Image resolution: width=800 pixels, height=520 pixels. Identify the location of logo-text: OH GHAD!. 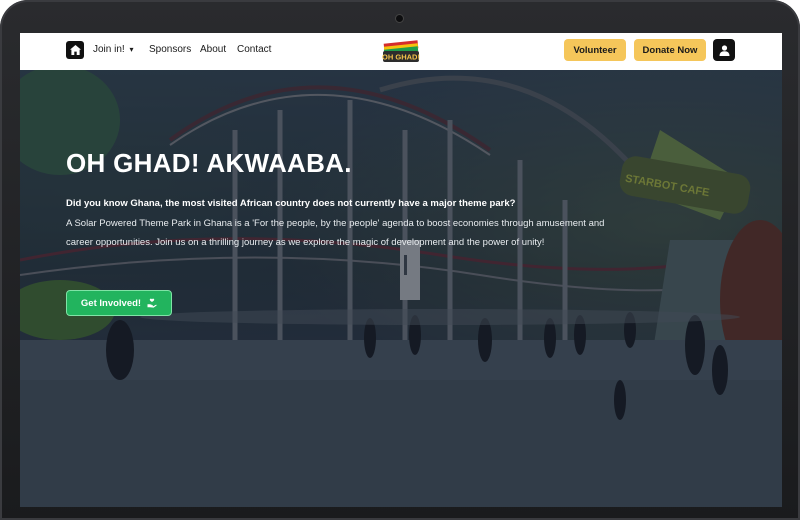
(401, 57).